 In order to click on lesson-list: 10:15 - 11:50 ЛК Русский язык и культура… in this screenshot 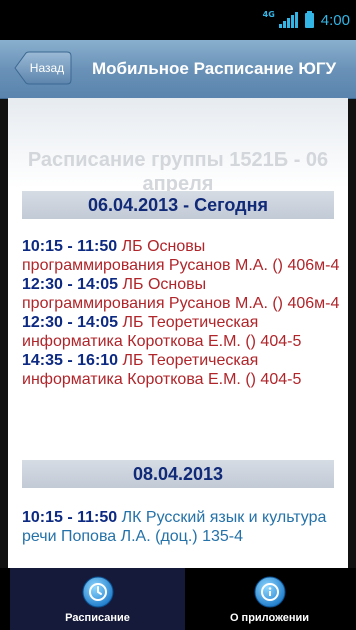, I will do `click(184, 527)`.